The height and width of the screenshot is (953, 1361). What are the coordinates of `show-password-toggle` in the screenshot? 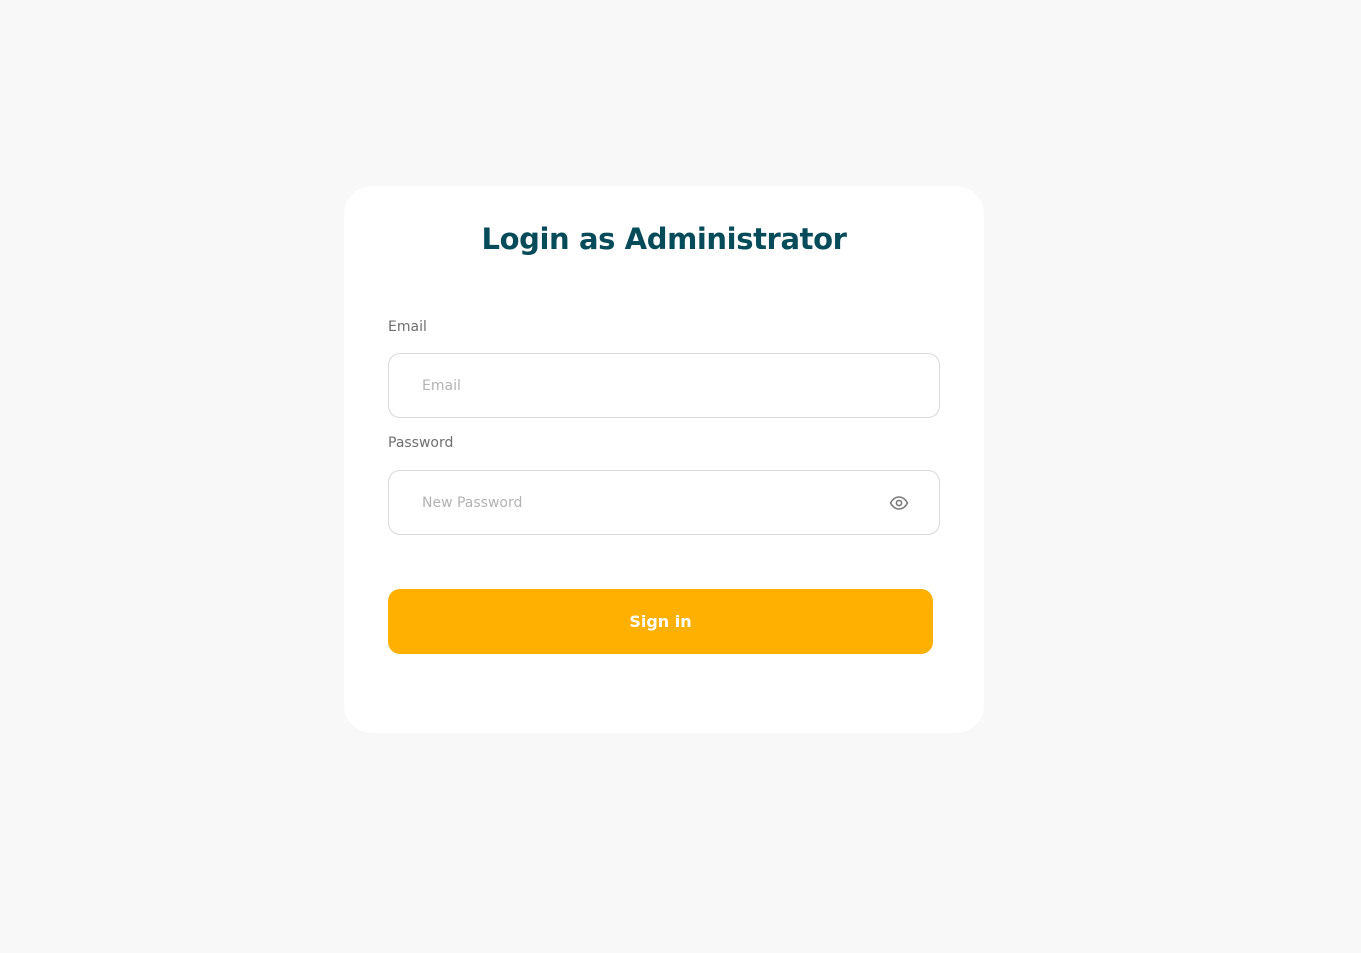 It's located at (899, 503).